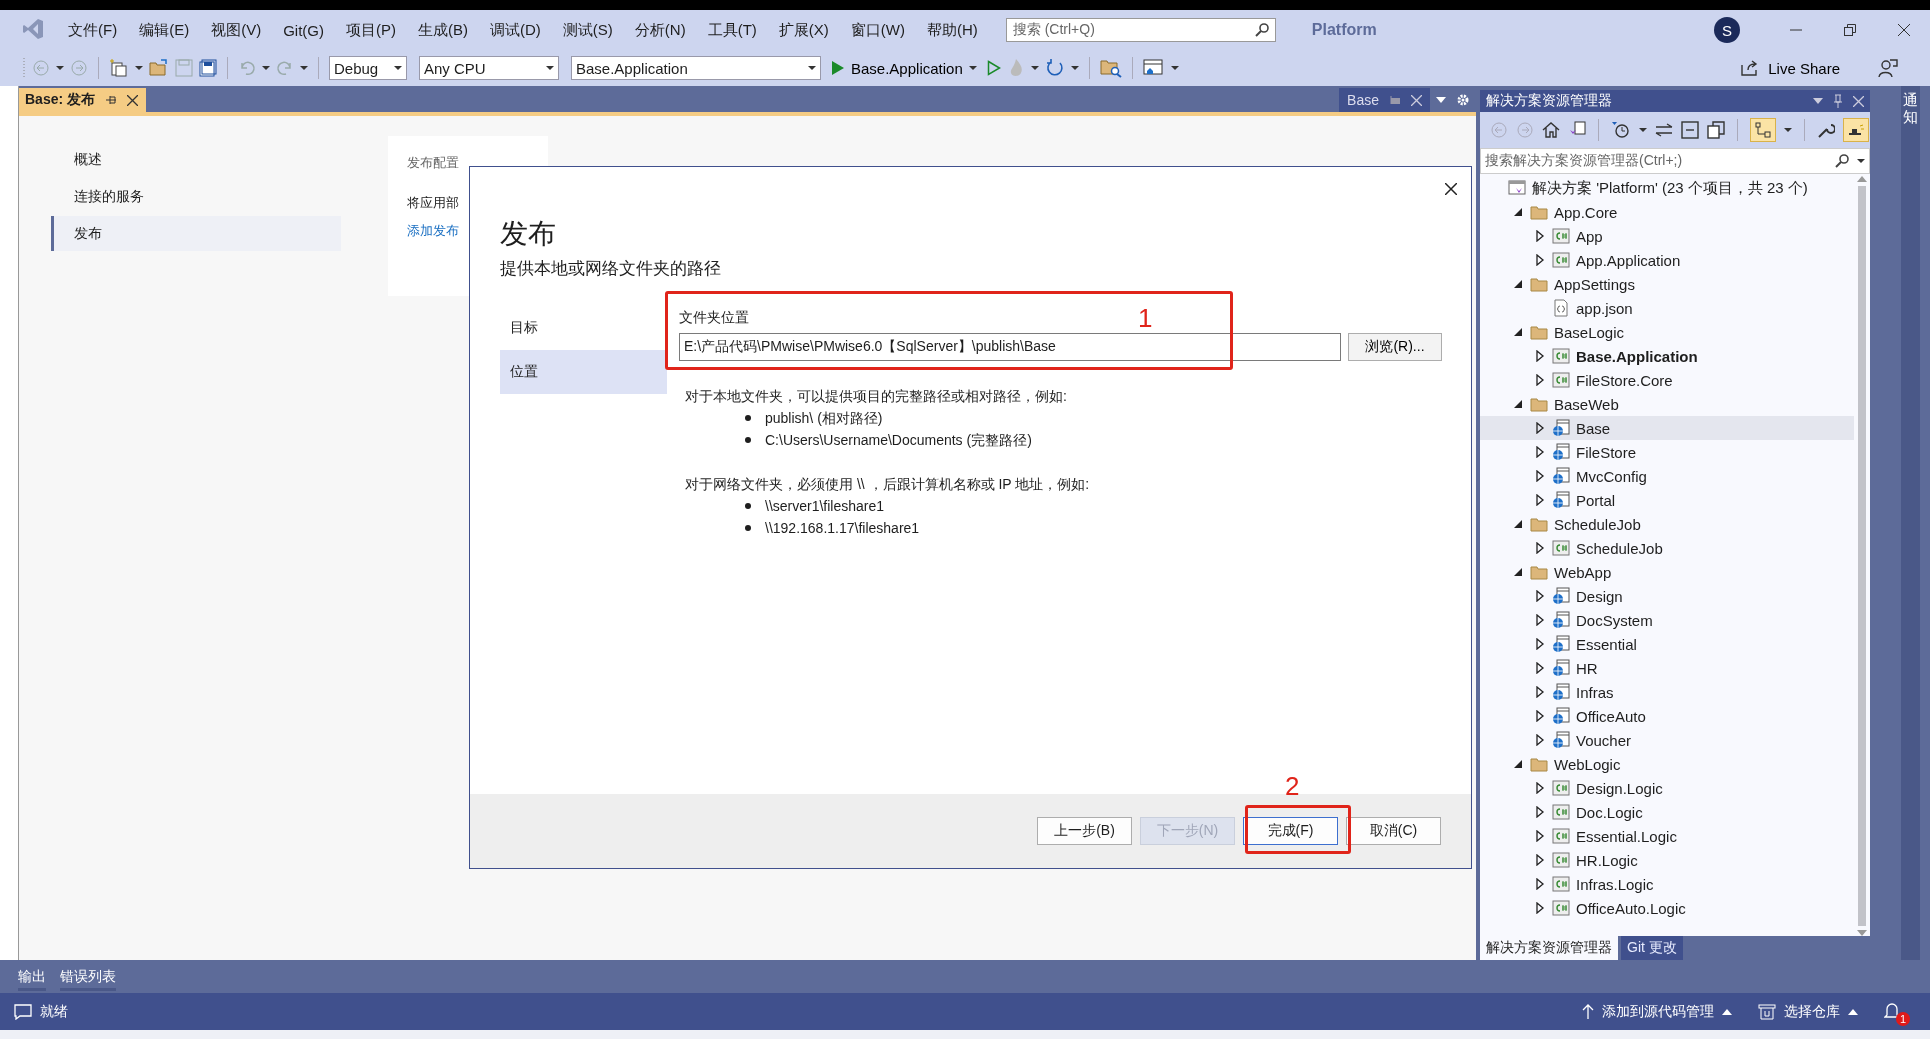 This screenshot has width=1930, height=1039. I want to click on tree-item: Voucher, so click(1667, 740).